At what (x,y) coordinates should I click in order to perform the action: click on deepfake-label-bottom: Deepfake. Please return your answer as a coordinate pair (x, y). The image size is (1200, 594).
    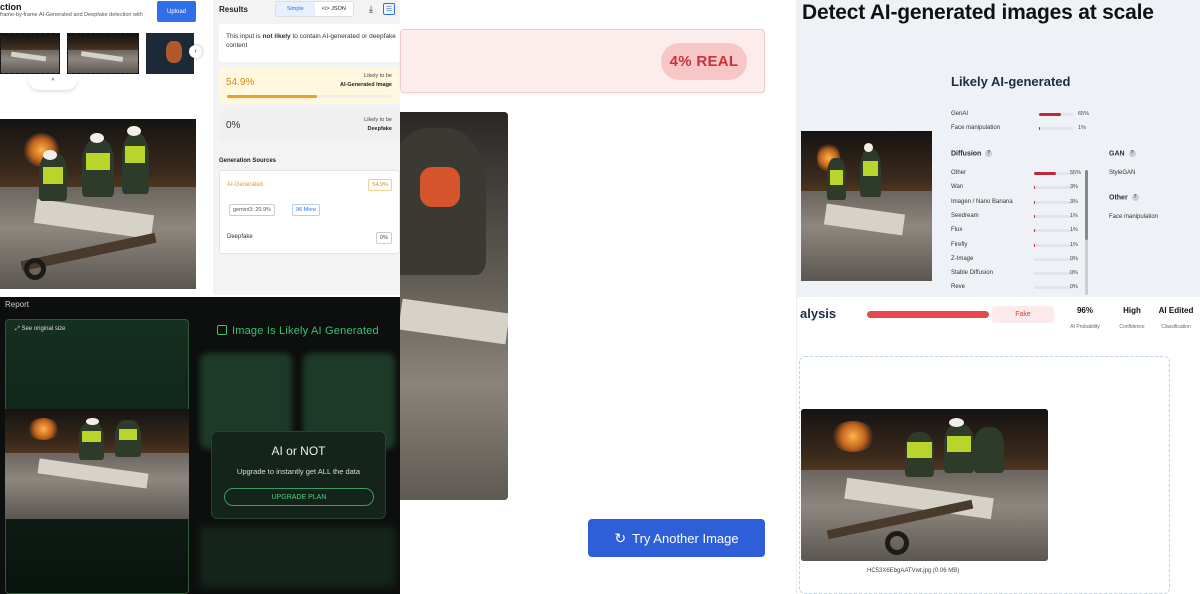
    Looking at the image, I should click on (379, 129).